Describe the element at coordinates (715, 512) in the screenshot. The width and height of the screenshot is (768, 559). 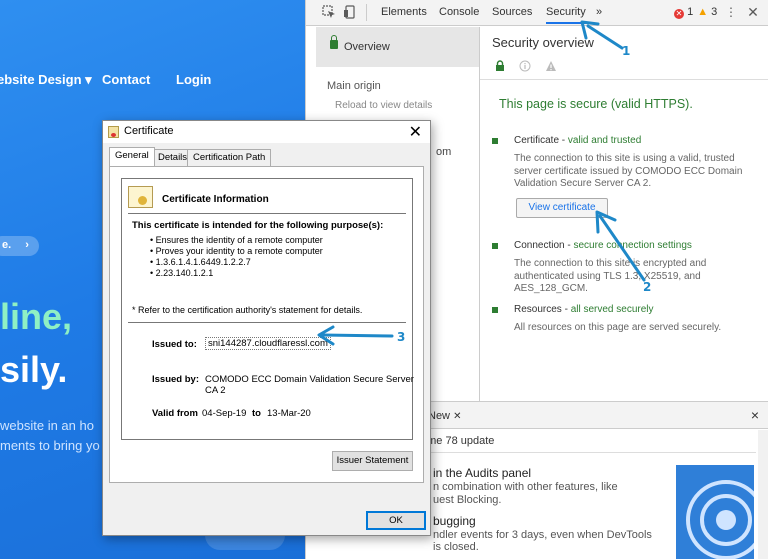
I see `feature-illustration` at that location.